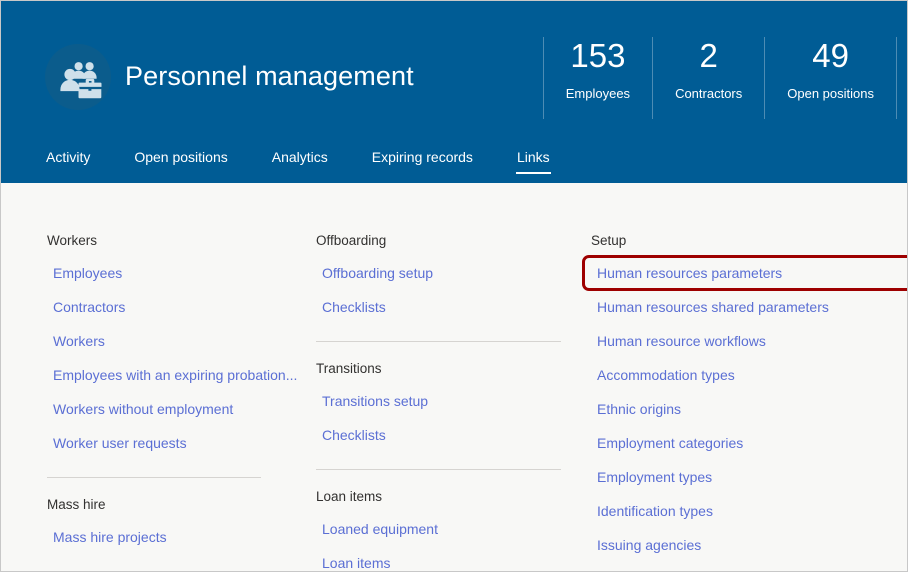 This screenshot has width=908, height=572. I want to click on link-identification-types: Identification types, so click(748, 511).